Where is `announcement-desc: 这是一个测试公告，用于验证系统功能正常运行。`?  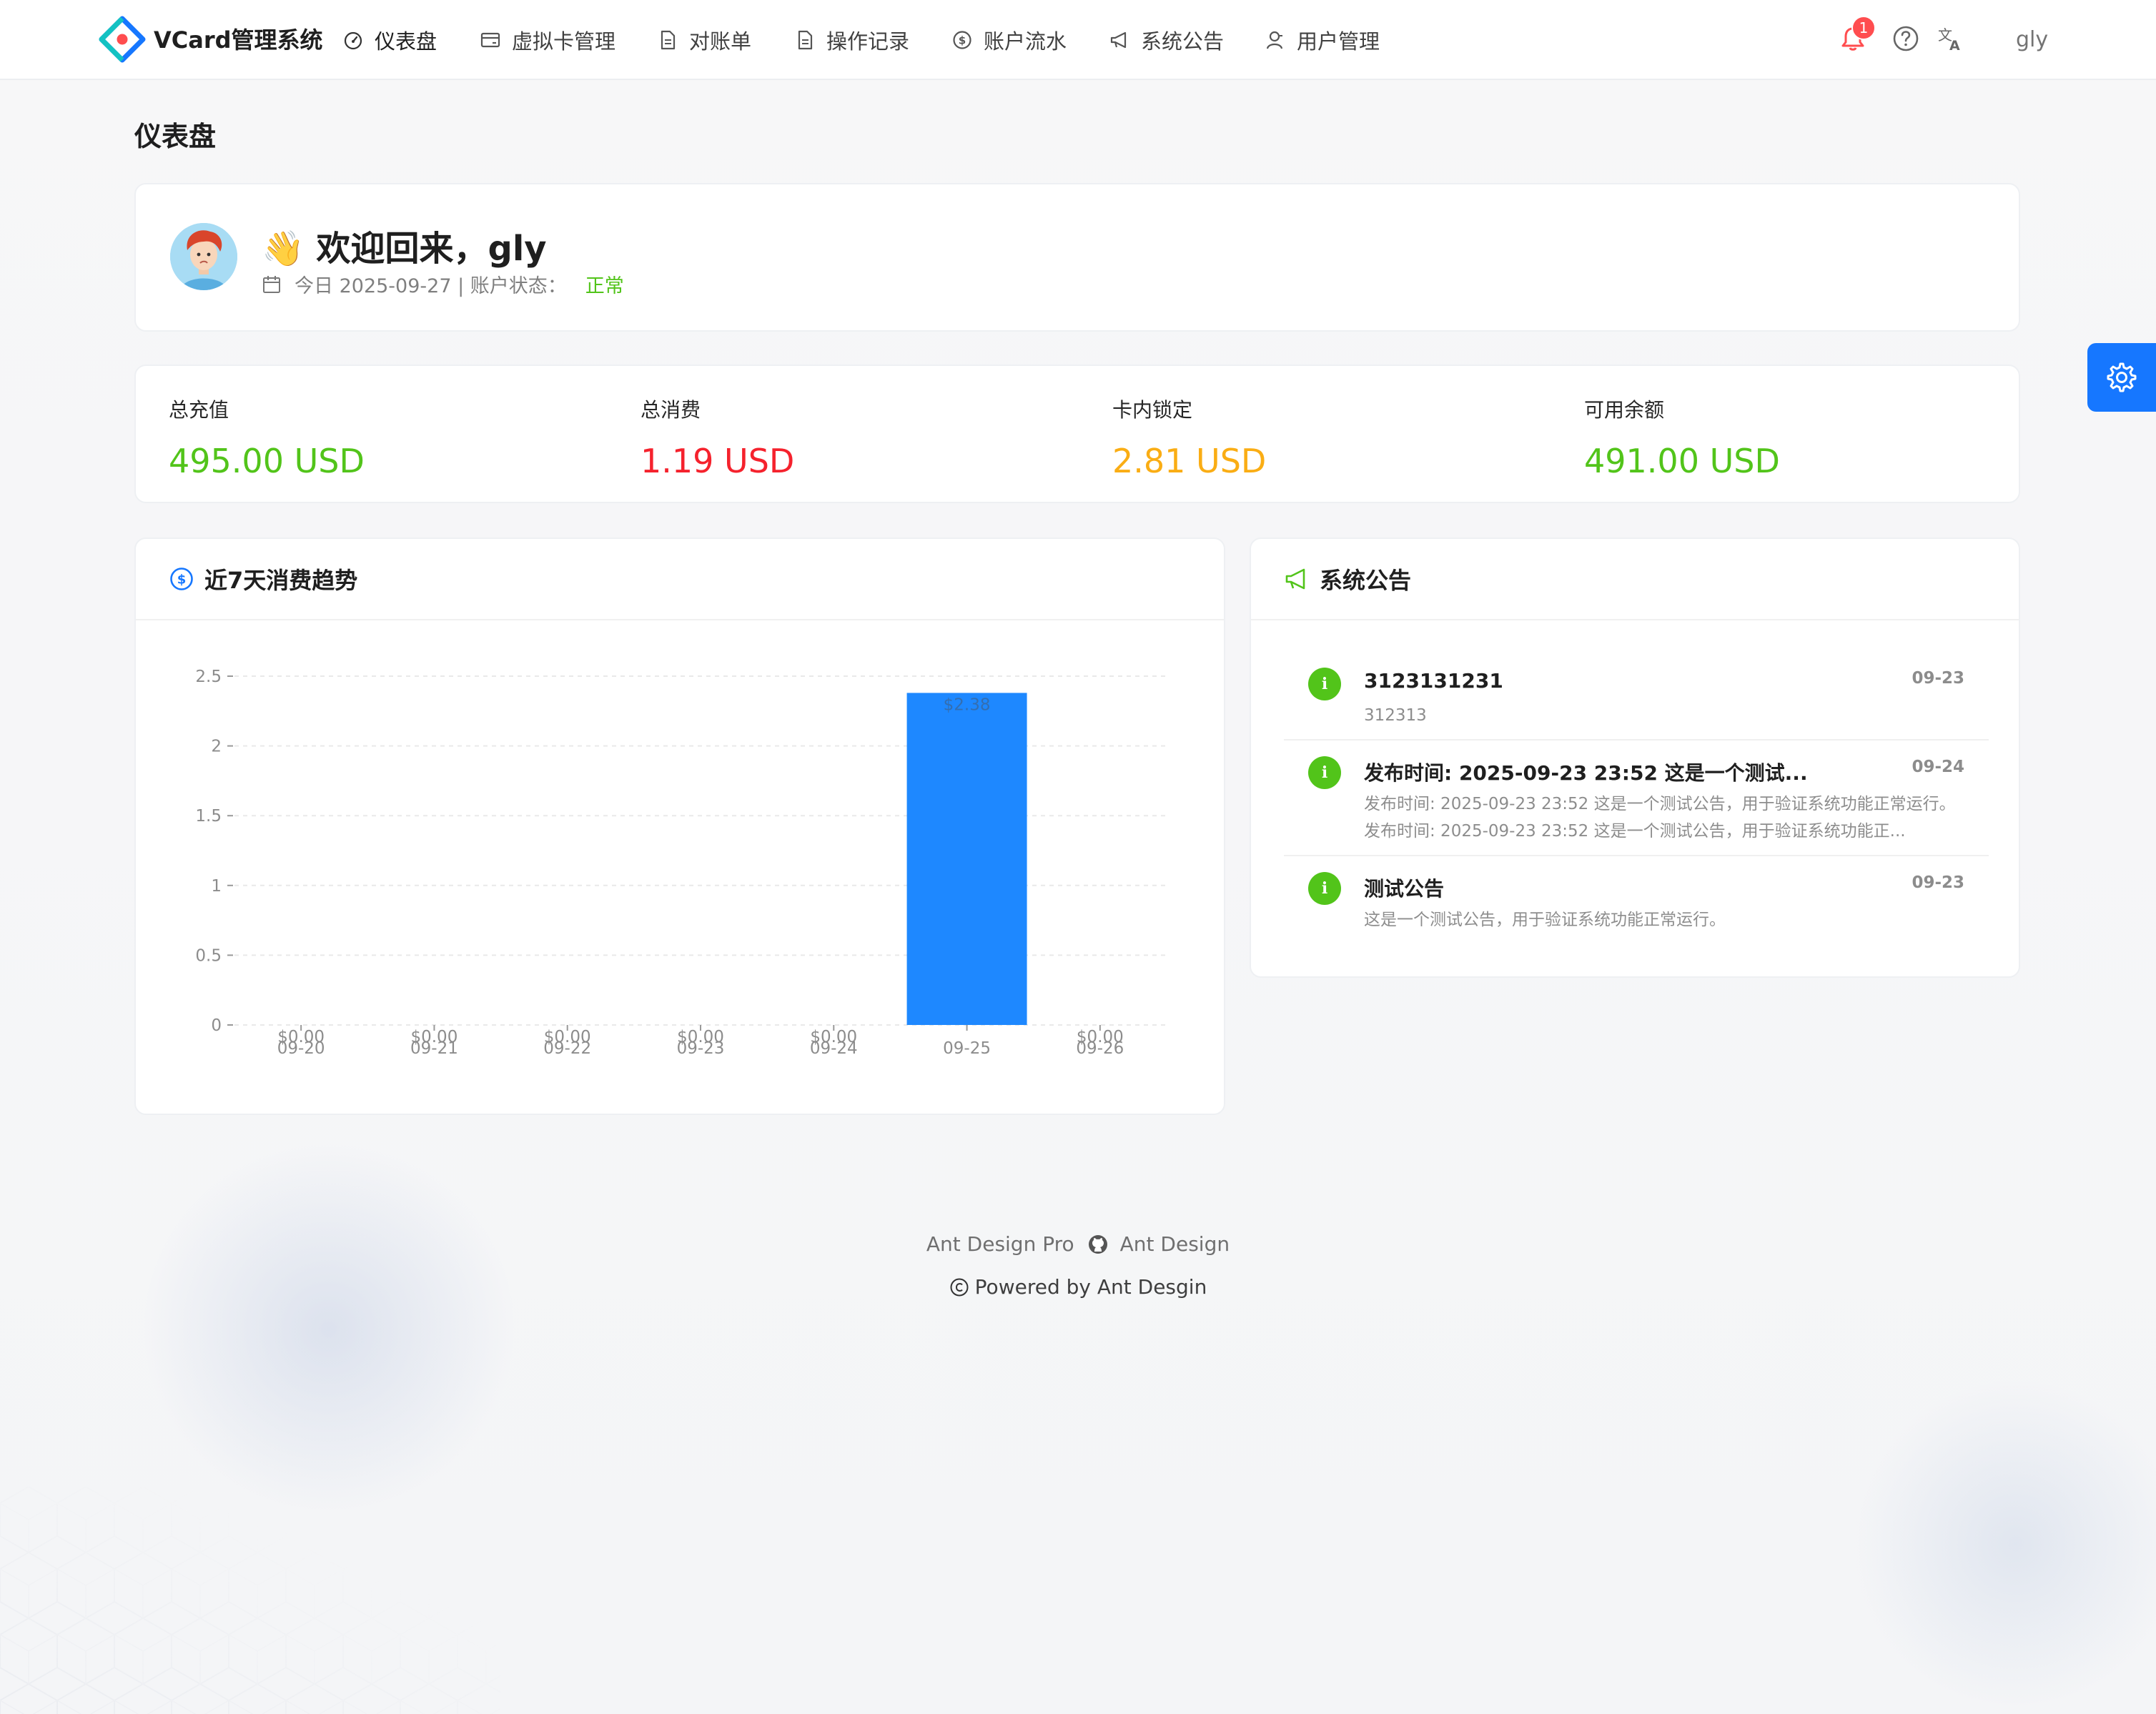 announcement-desc: 这是一个测试公告，用于验证系统功能正常运行。 is located at coordinates (1545, 920).